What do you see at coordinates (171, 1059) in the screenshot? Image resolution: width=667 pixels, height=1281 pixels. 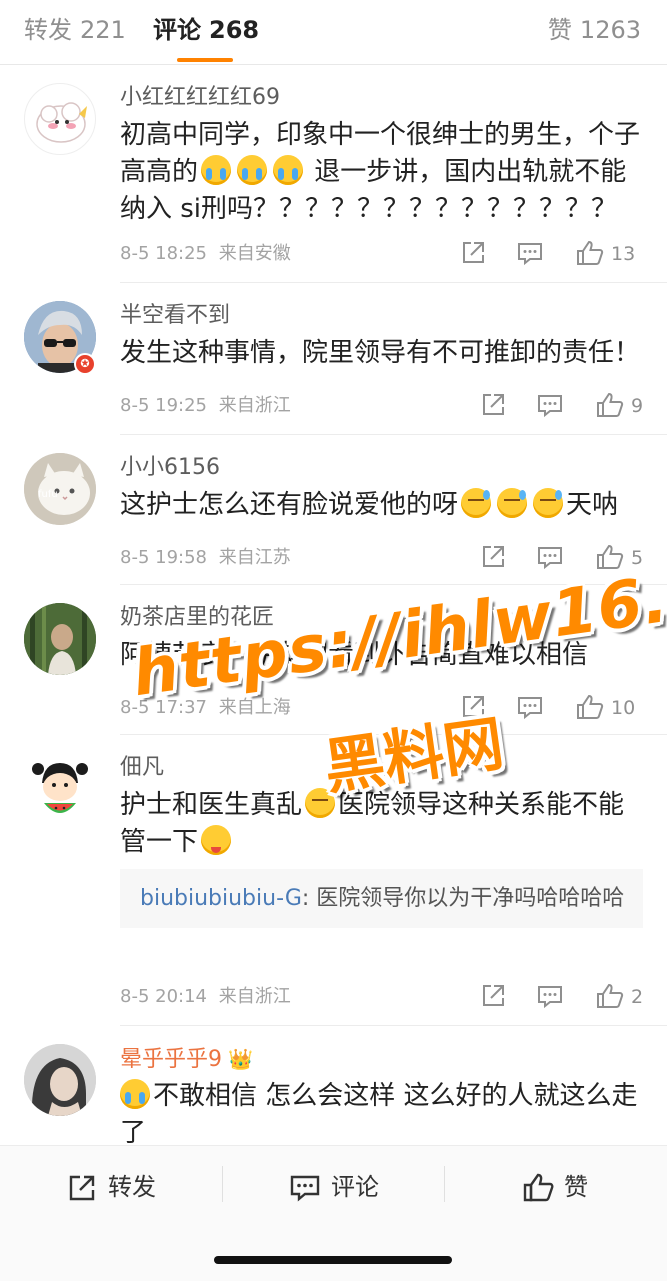 I see `username-text: 晕乎乎乎9` at bounding box center [171, 1059].